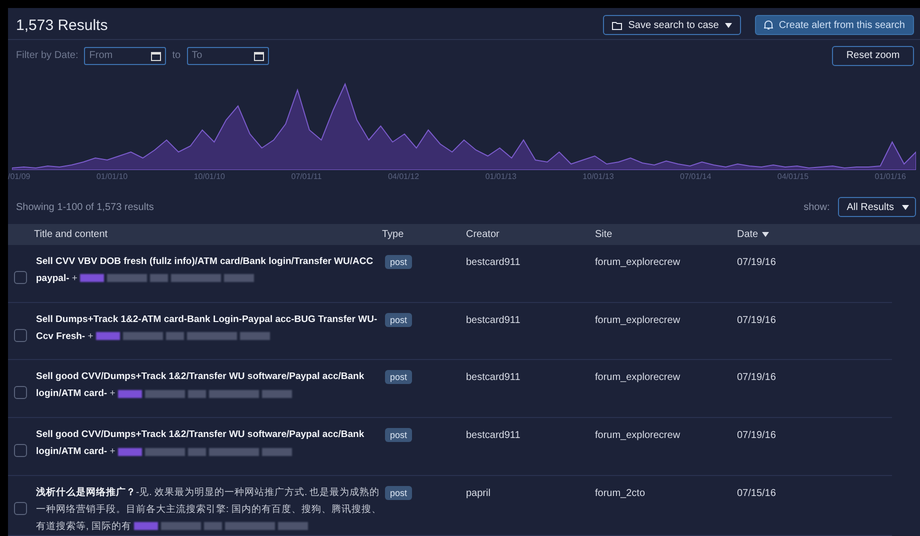 The width and height of the screenshot is (920, 536). I want to click on column-header: Title and content, so click(71, 234).